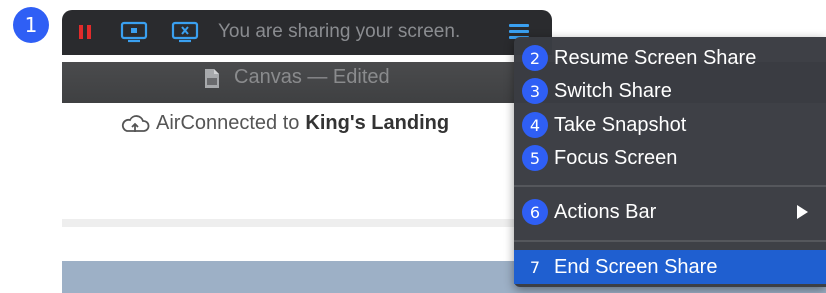 The width and height of the screenshot is (826, 293). What do you see at coordinates (613, 90) in the screenshot?
I see `menu-item-label: Switch Share` at bounding box center [613, 90].